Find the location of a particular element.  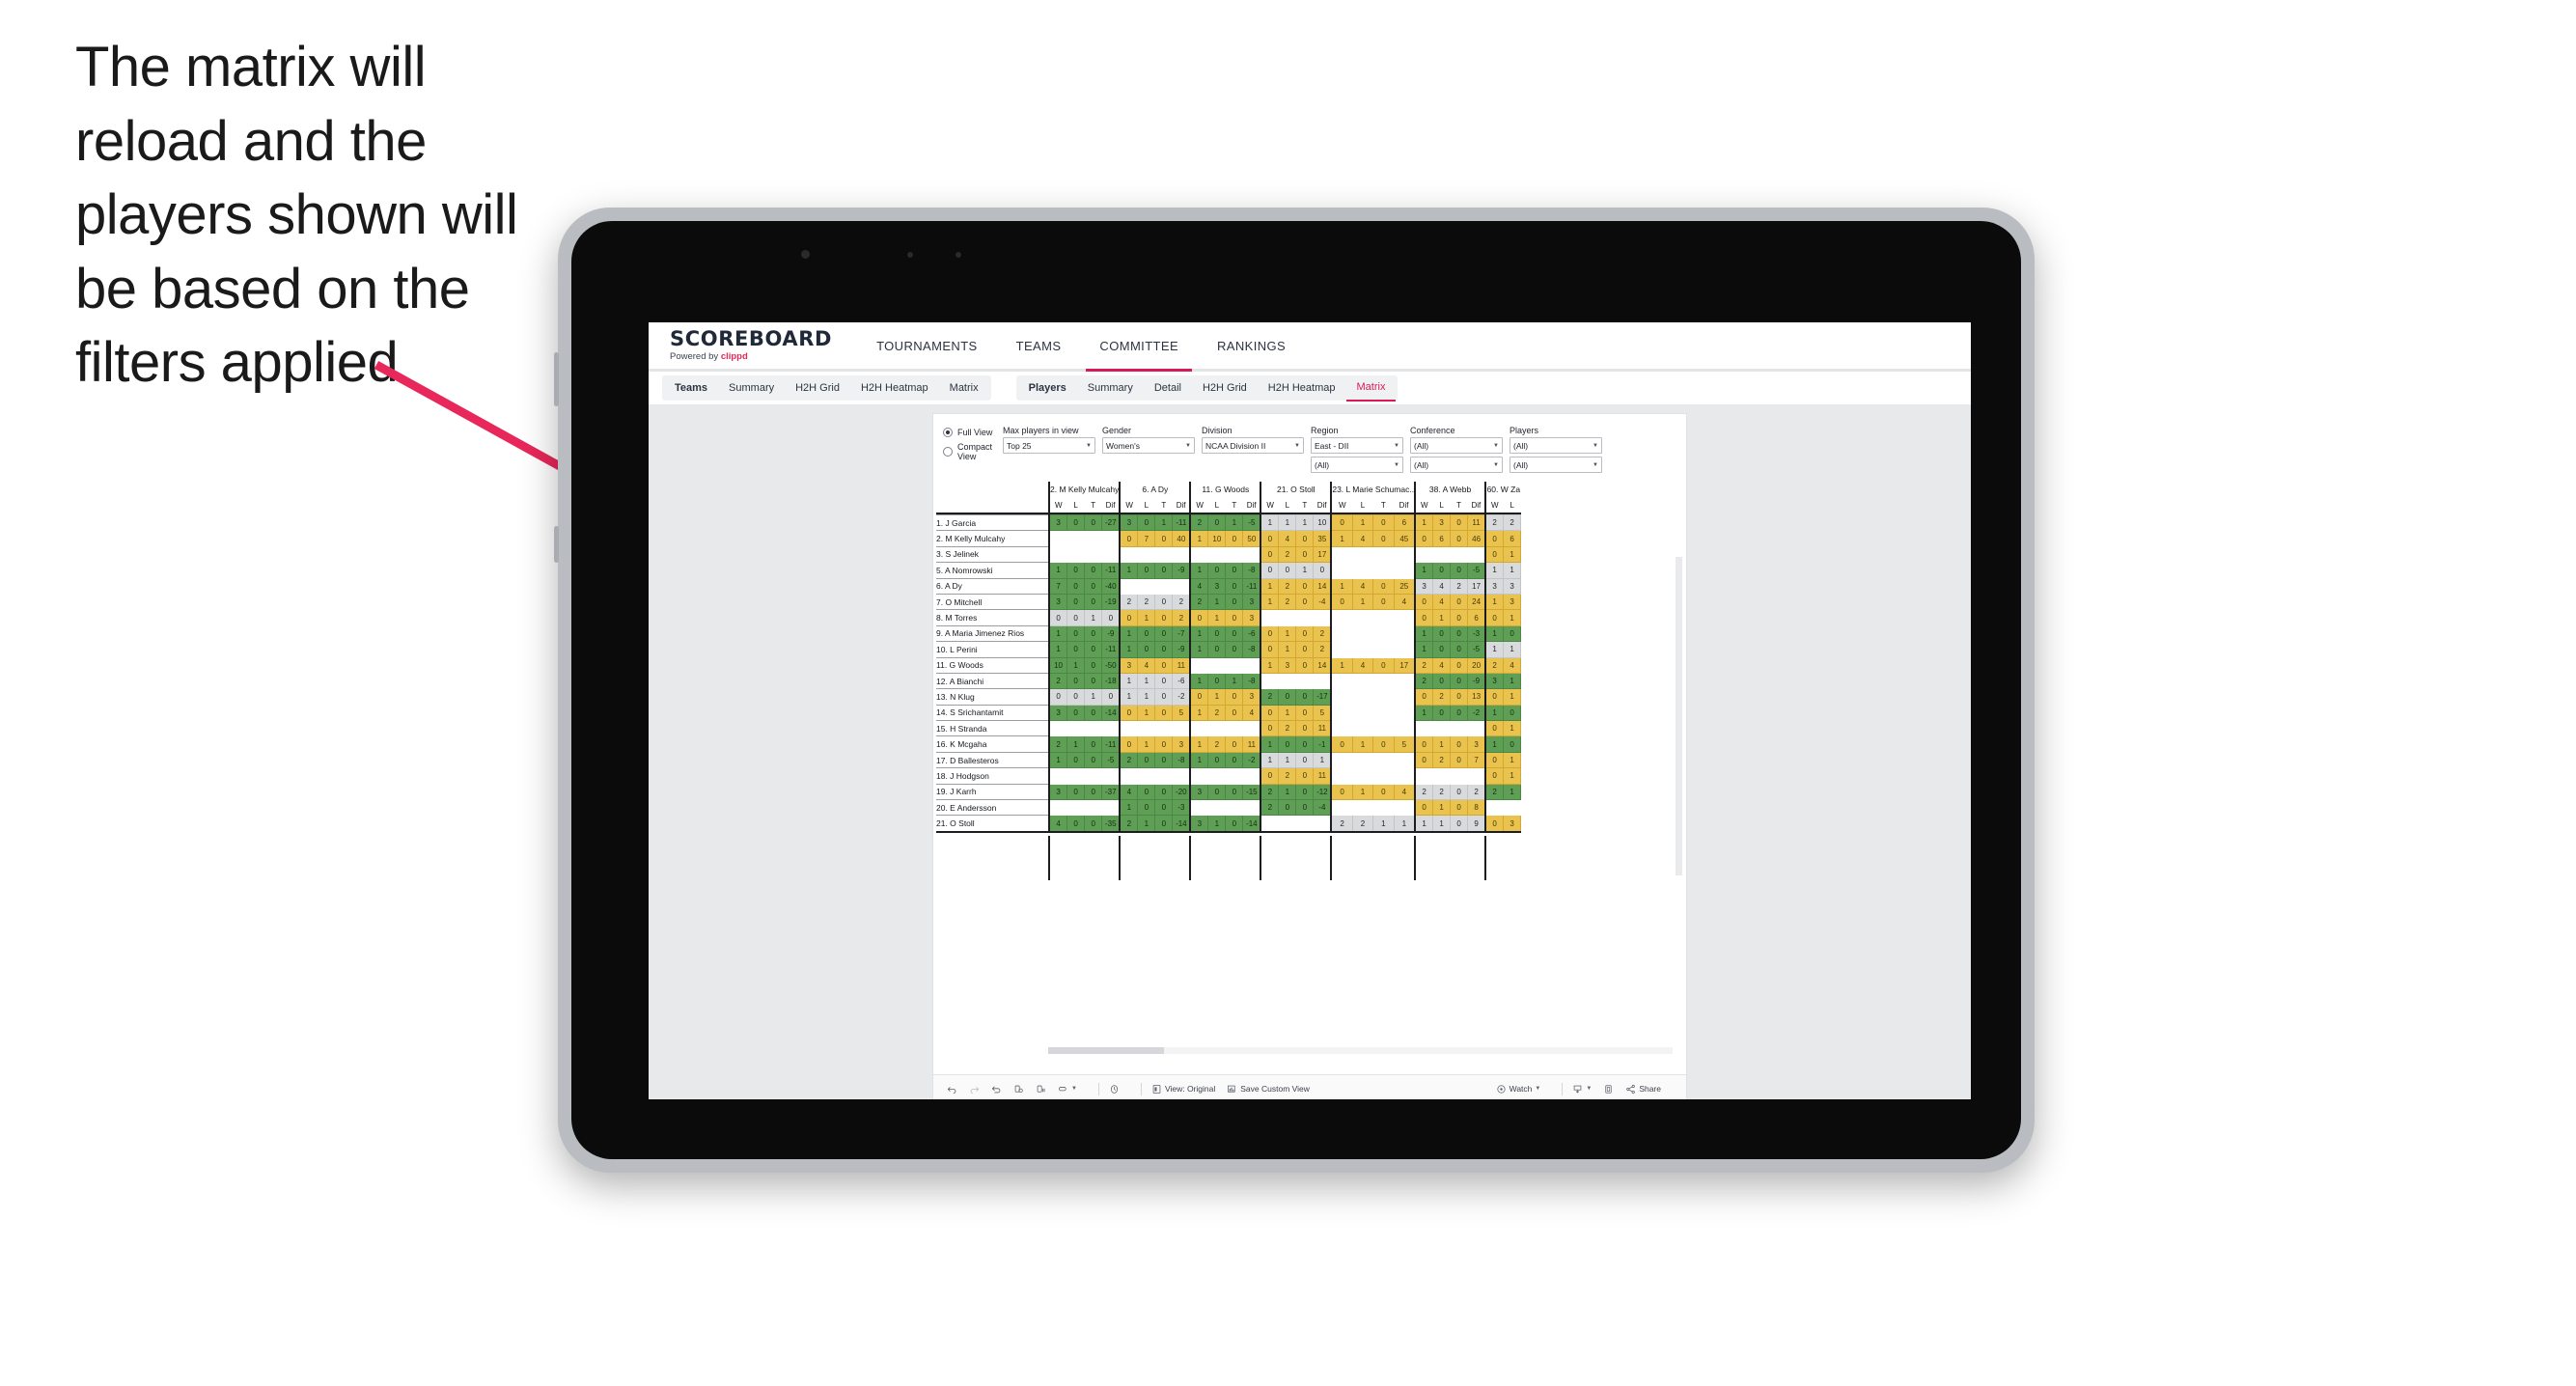

subnav-teams-h2h-heatmap: H2H Heatmap is located at coordinates (894, 388).